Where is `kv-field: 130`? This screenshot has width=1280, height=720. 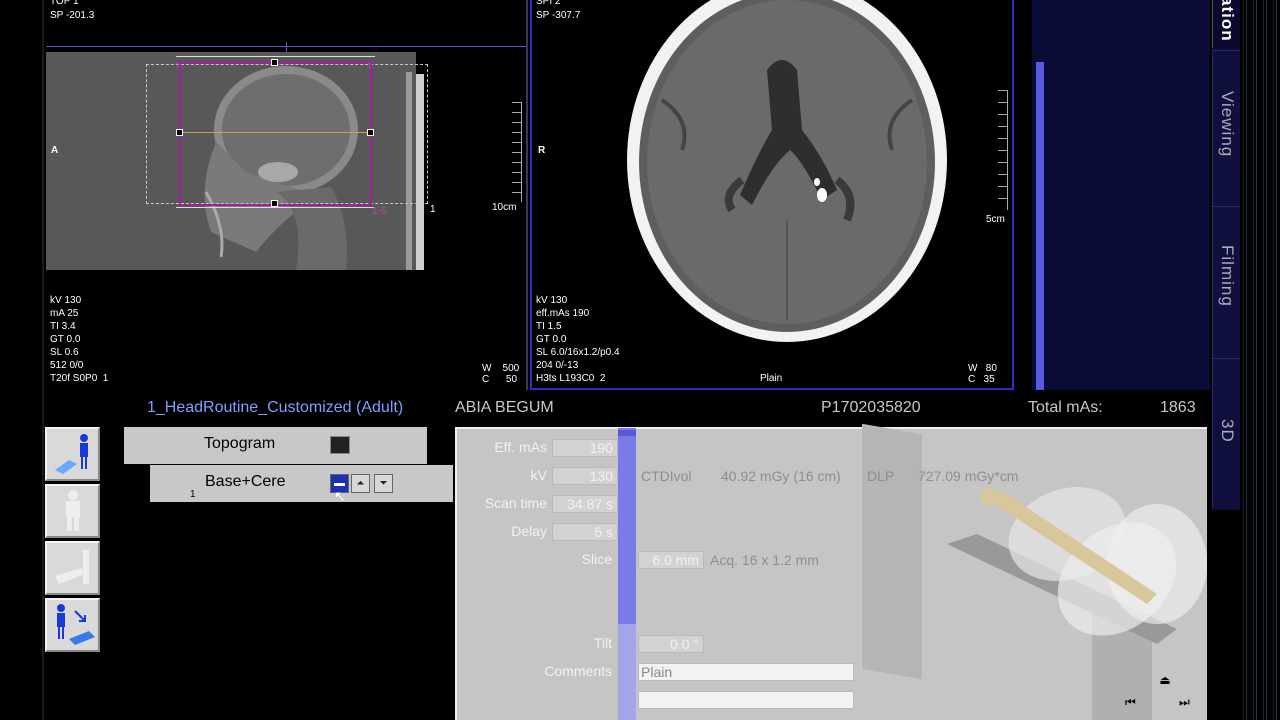
kv-field: 130 is located at coordinates (585, 476).